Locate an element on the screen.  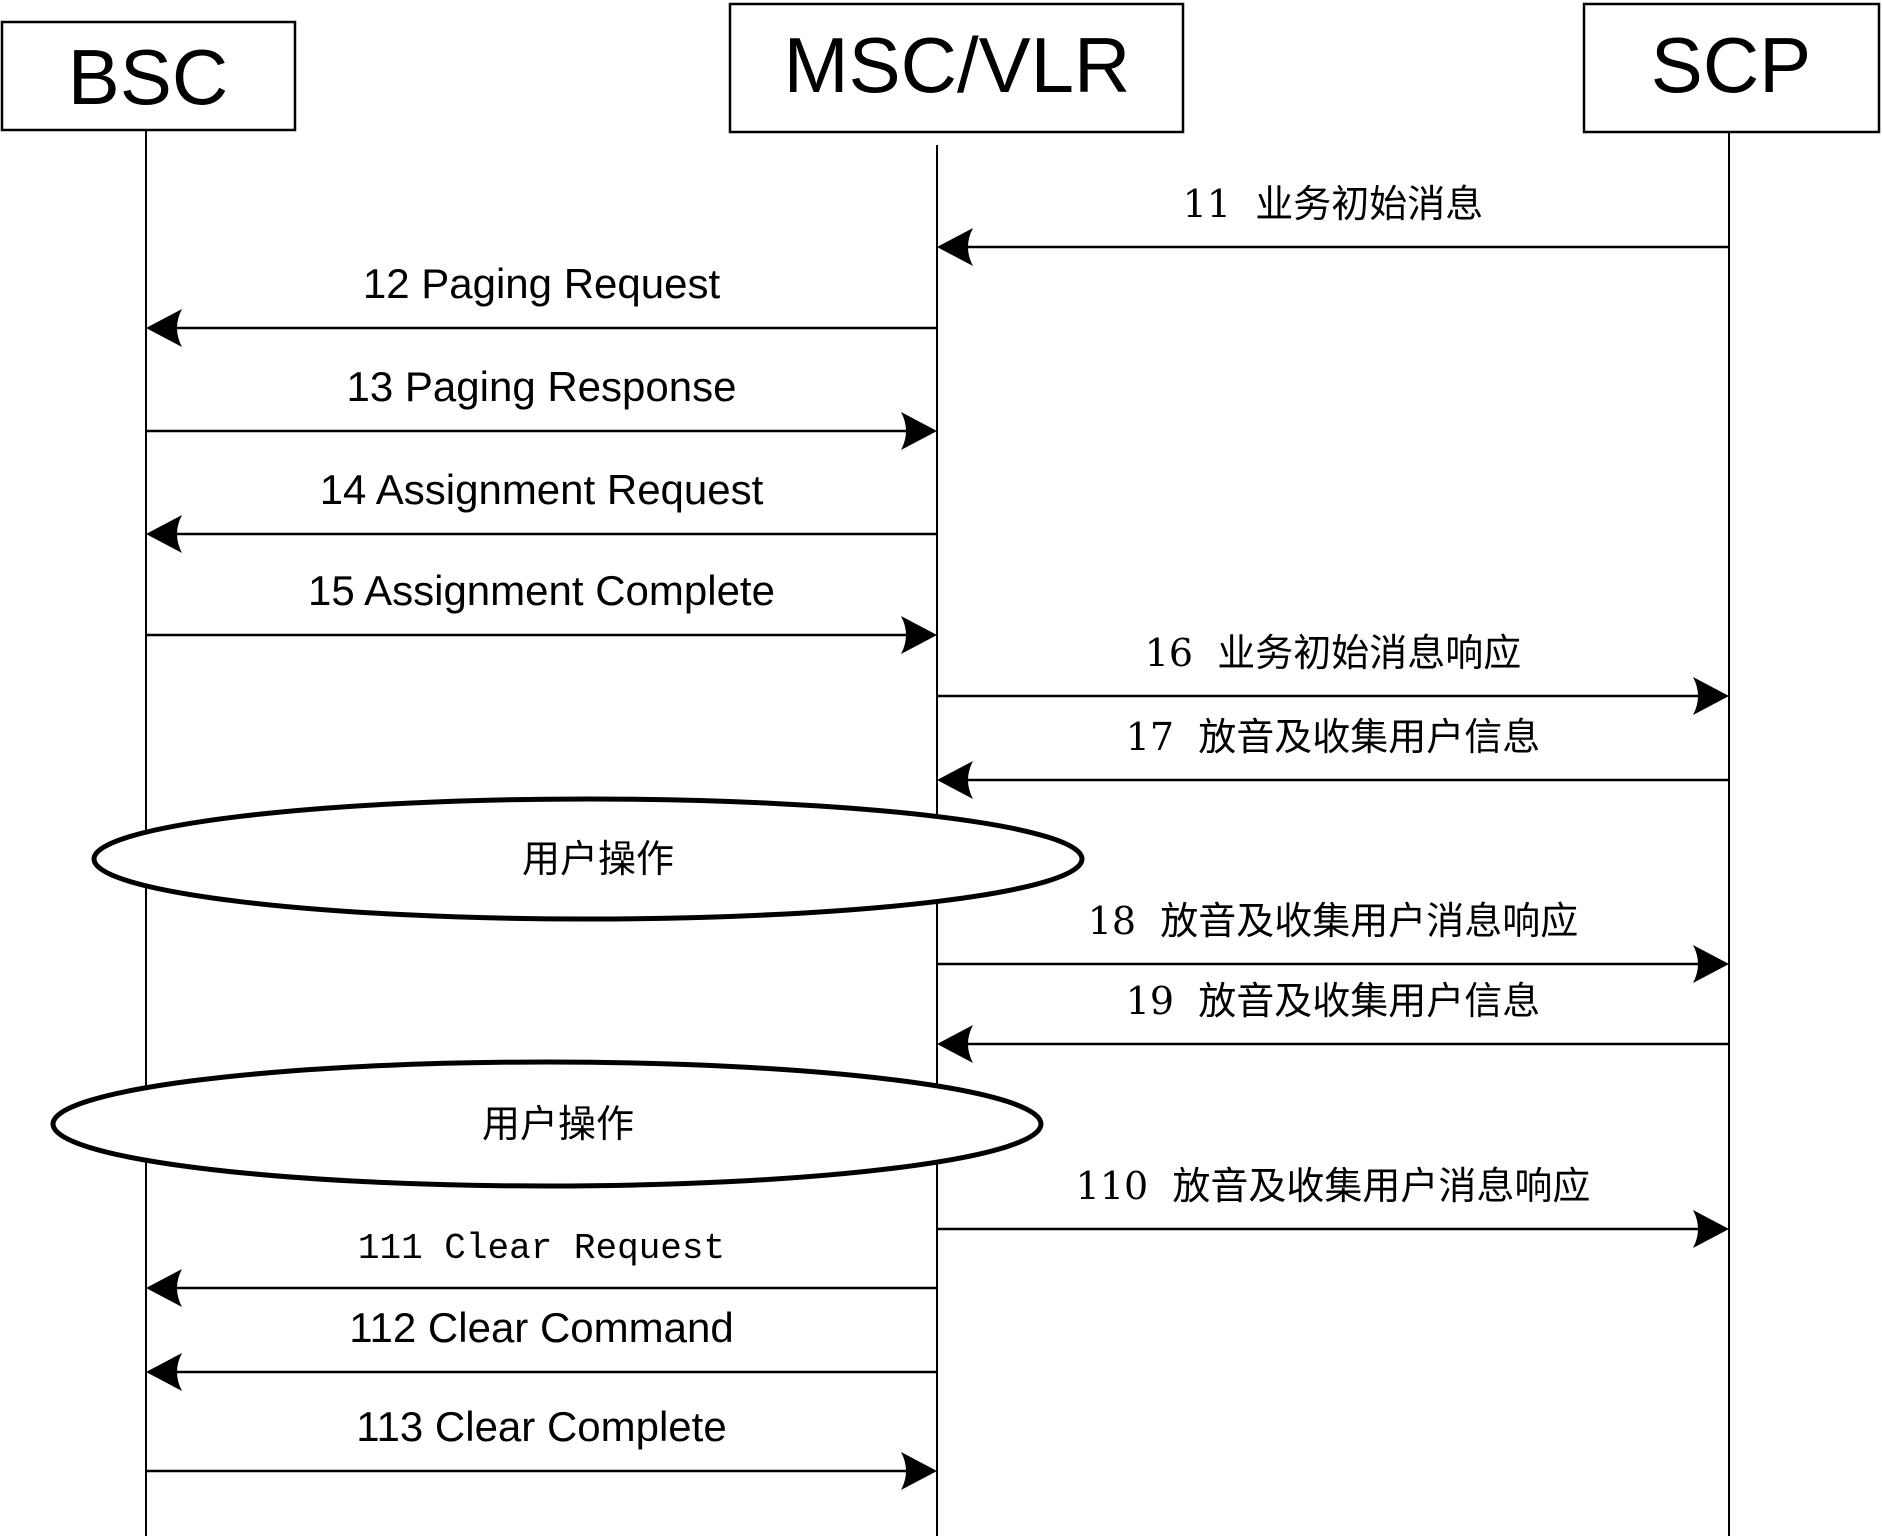
participant-bsc: BSC is located at coordinates (148, 76).